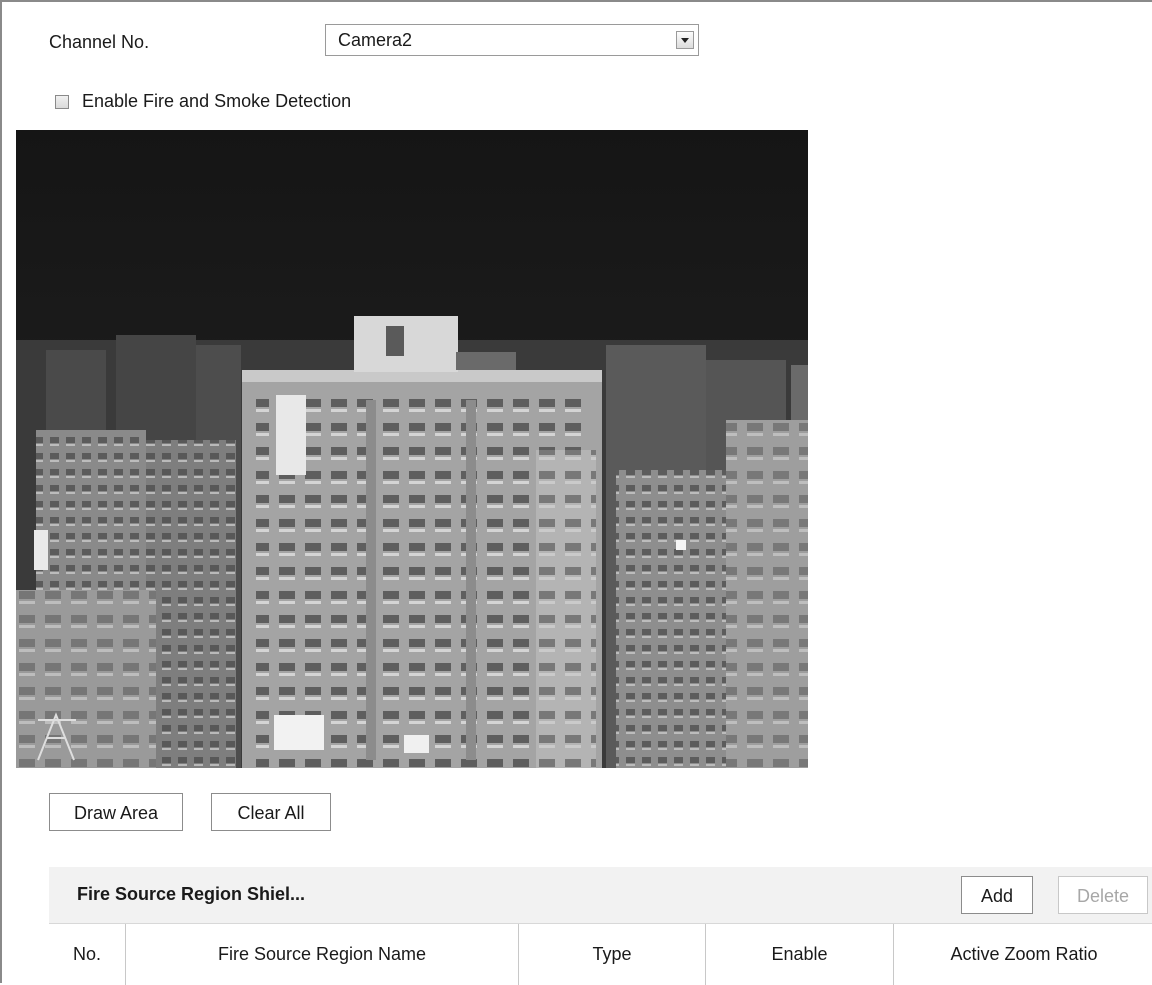 This screenshot has width=1152, height=985. Describe the element at coordinates (116, 812) in the screenshot. I see `draw-area-button: Draw Area` at that location.